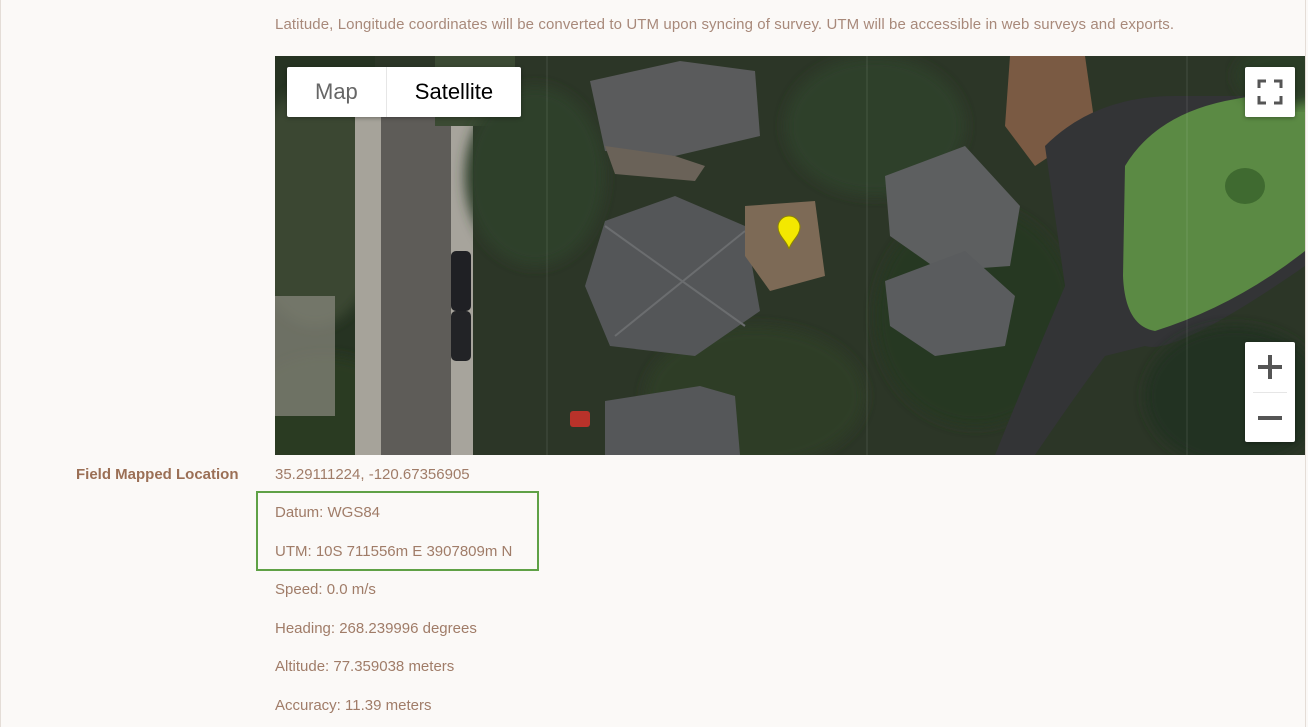 The height and width of the screenshot is (727, 1308). I want to click on accuracy-value: Accuracy: 11.39 meters, so click(353, 705).